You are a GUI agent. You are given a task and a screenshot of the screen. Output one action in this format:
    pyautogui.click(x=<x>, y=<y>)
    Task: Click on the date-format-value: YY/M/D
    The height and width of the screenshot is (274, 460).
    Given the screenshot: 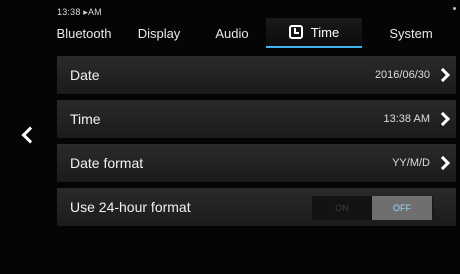 What is the action you would take?
    pyautogui.click(x=411, y=163)
    